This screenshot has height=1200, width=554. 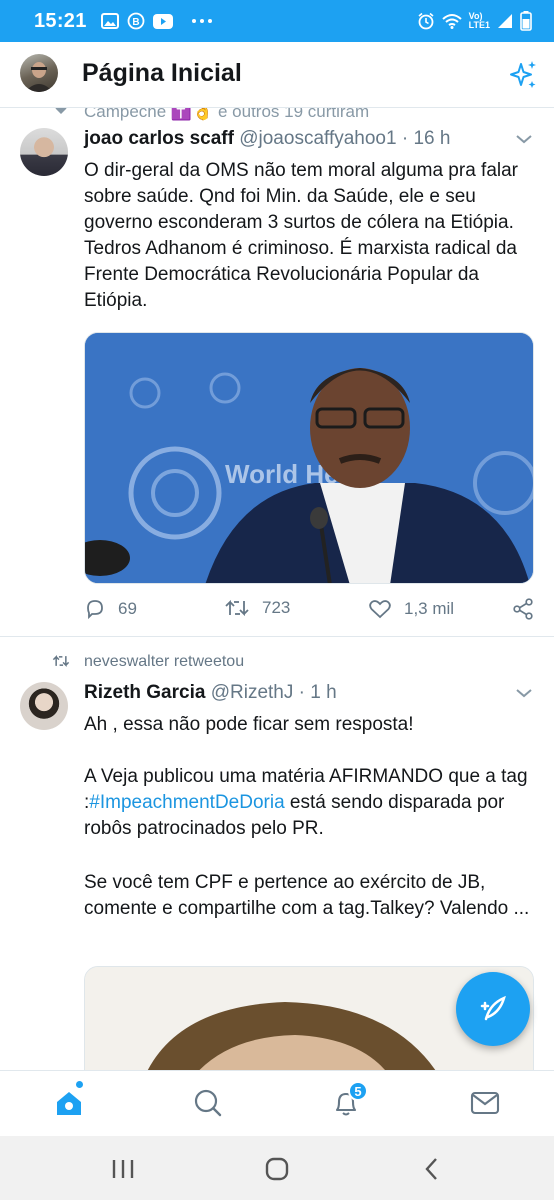 What do you see at coordinates (95, 610) in the screenshot?
I see `reply-icon` at bounding box center [95, 610].